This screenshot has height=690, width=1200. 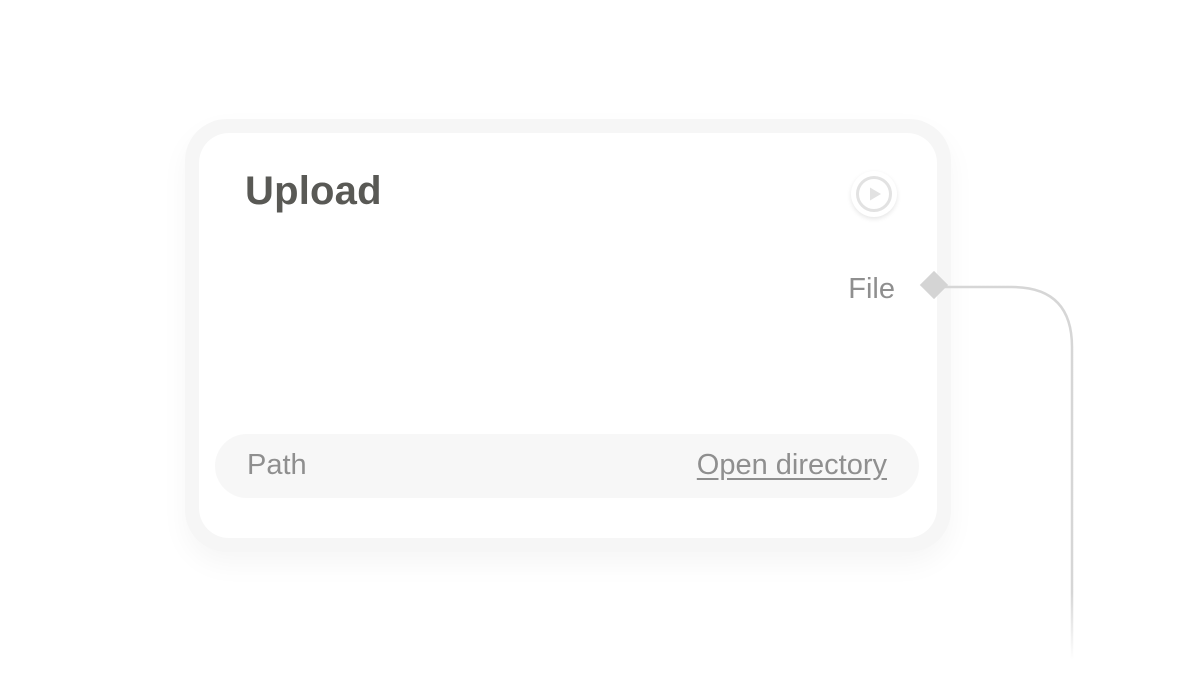 What do you see at coordinates (792, 465) in the screenshot?
I see `open-directory-link: Open directory` at bounding box center [792, 465].